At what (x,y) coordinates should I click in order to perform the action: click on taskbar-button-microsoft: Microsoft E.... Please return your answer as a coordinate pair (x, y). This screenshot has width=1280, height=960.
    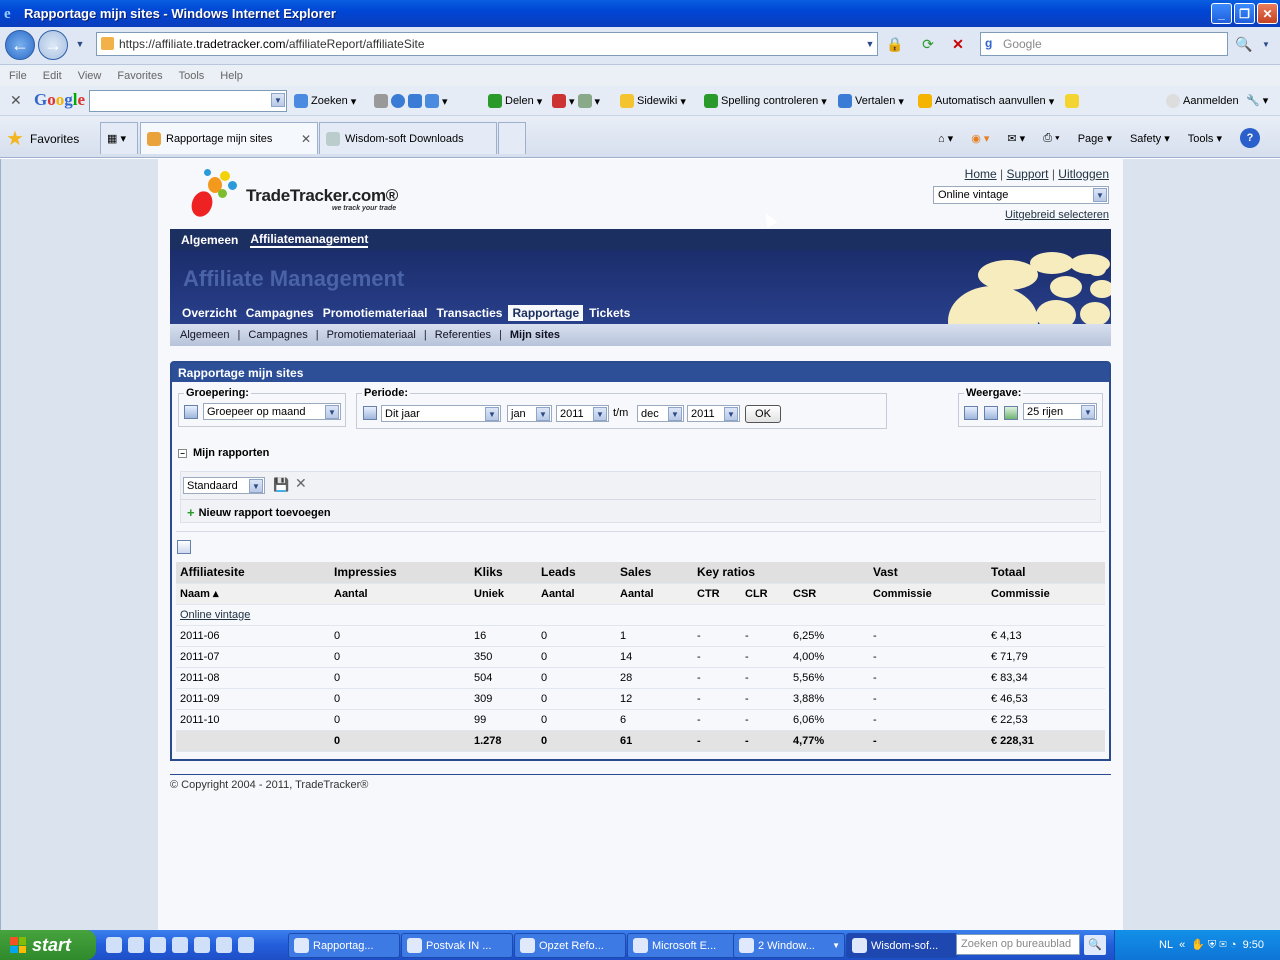
    Looking at the image, I should click on (683, 945).